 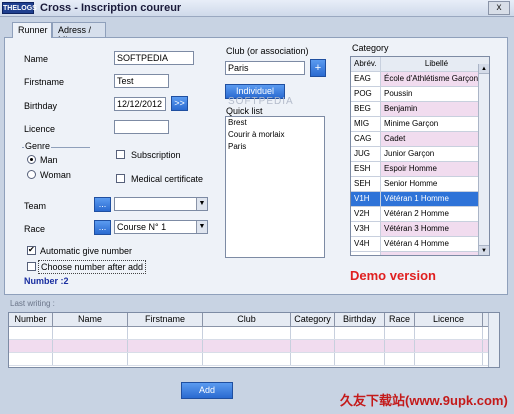 I want to click on category-abbr: JUG, so click(x=366, y=154).